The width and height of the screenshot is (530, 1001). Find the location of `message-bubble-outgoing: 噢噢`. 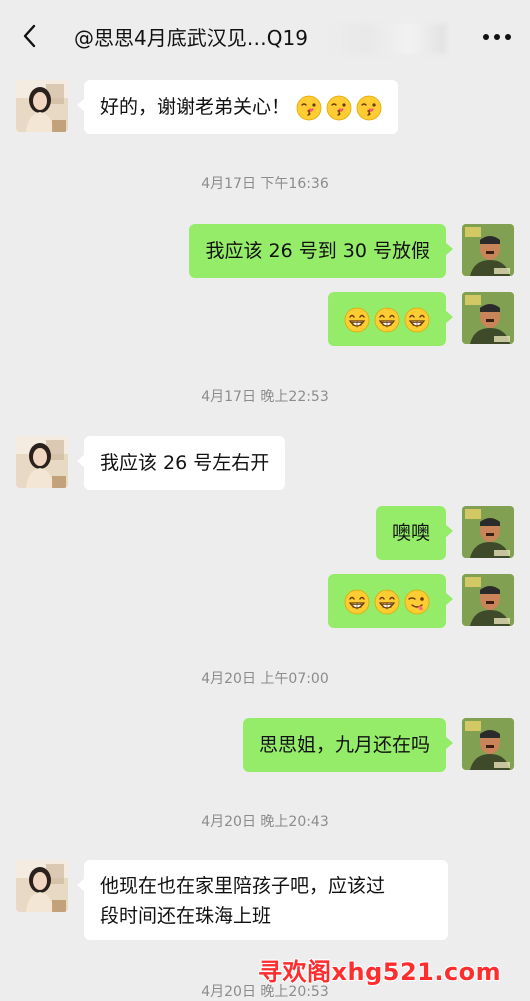

message-bubble-outgoing: 噢噢 is located at coordinates (414, 533).